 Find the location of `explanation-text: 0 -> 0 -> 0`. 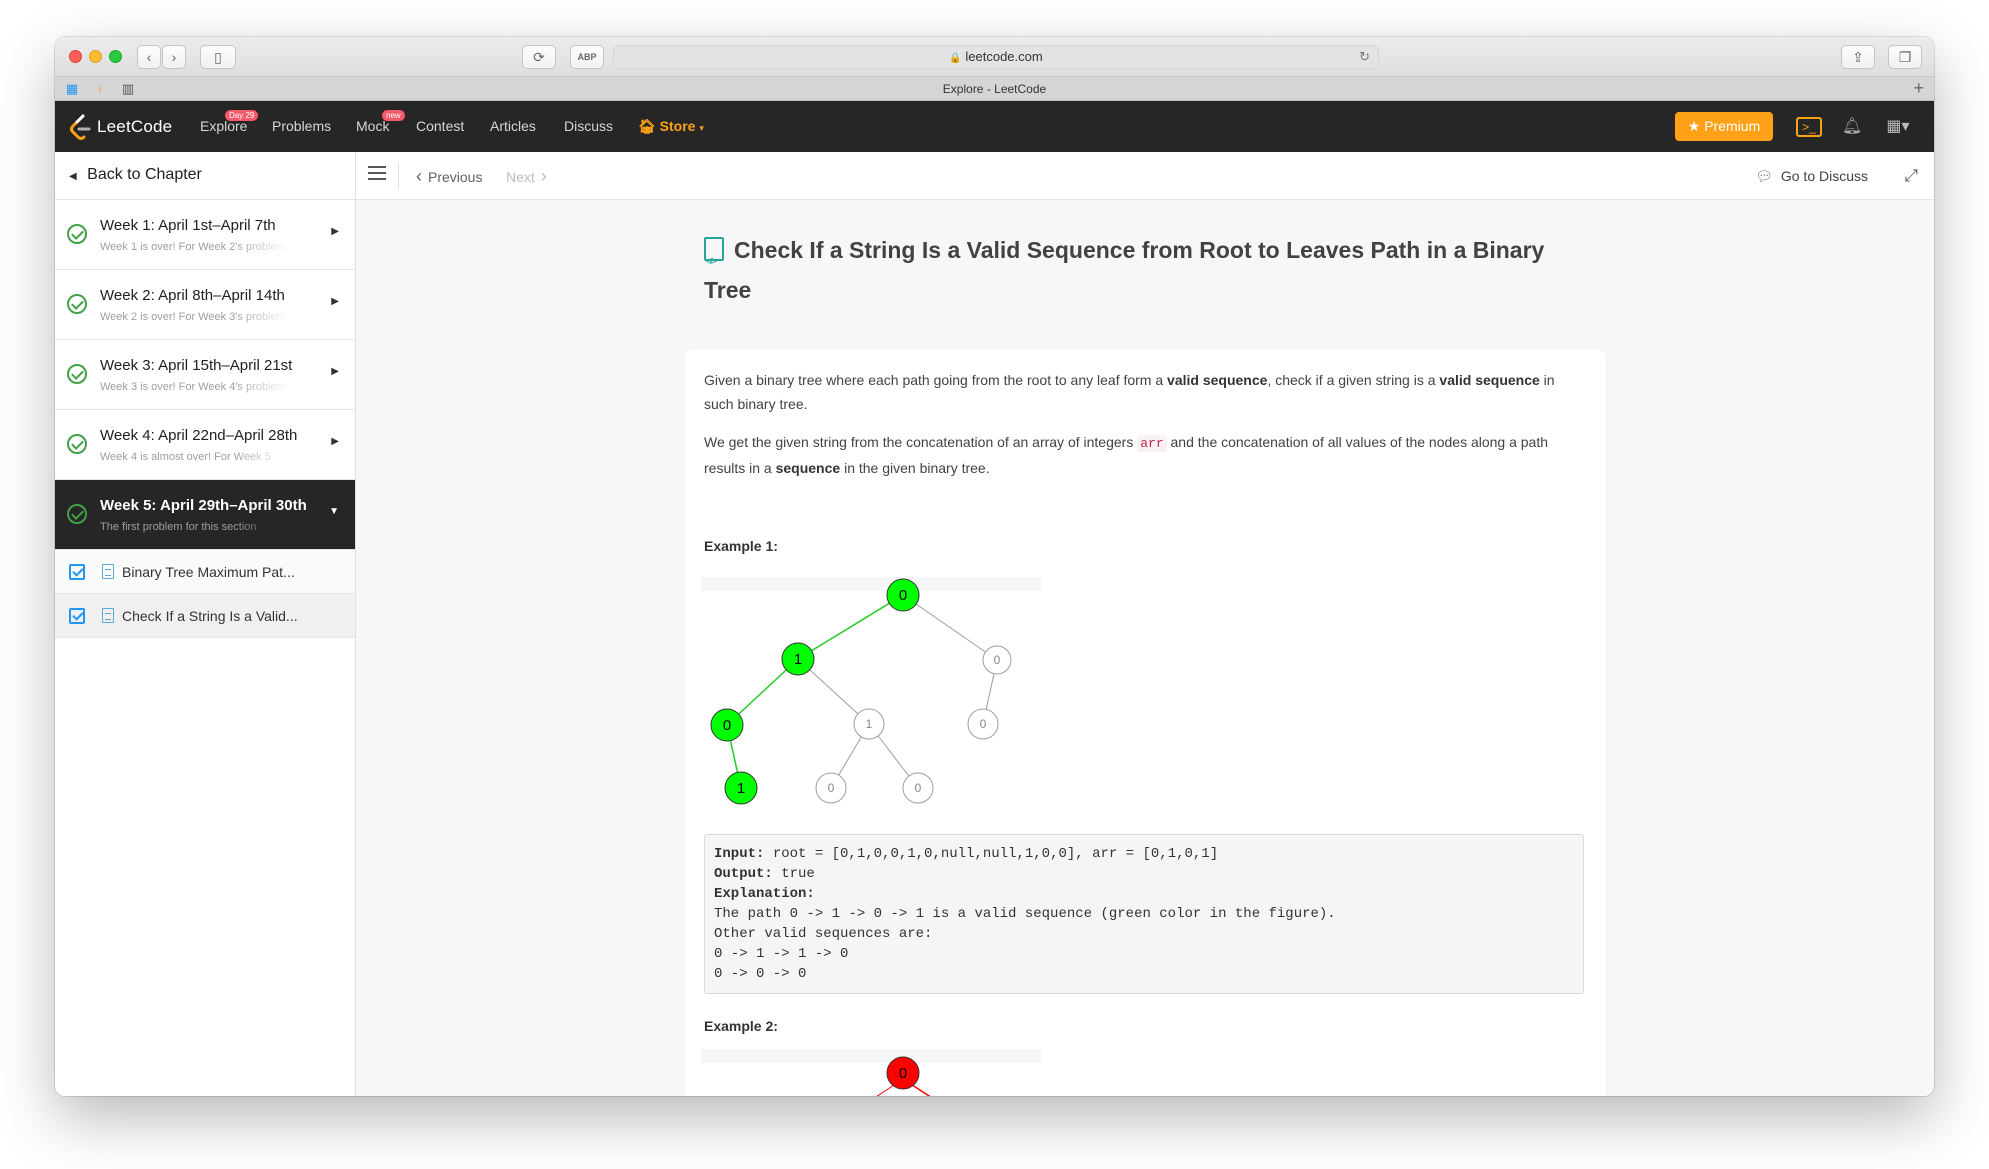

explanation-text: 0 -> 0 -> 0 is located at coordinates (760, 974).